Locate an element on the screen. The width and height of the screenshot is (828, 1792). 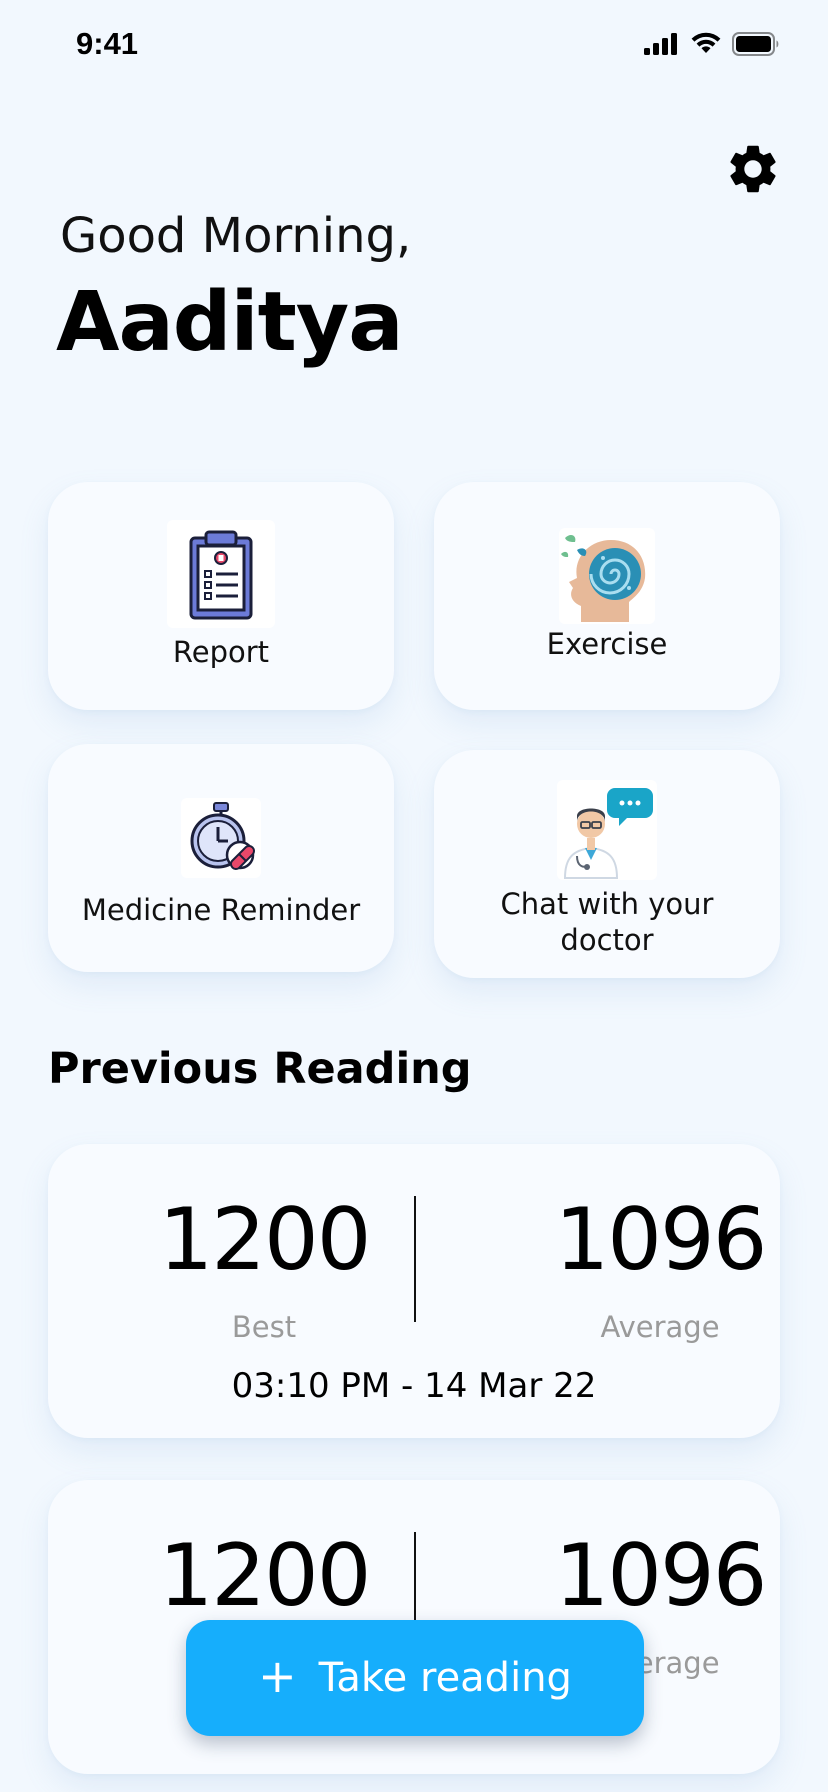
report-card: Report is located at coordinates (221, 596).